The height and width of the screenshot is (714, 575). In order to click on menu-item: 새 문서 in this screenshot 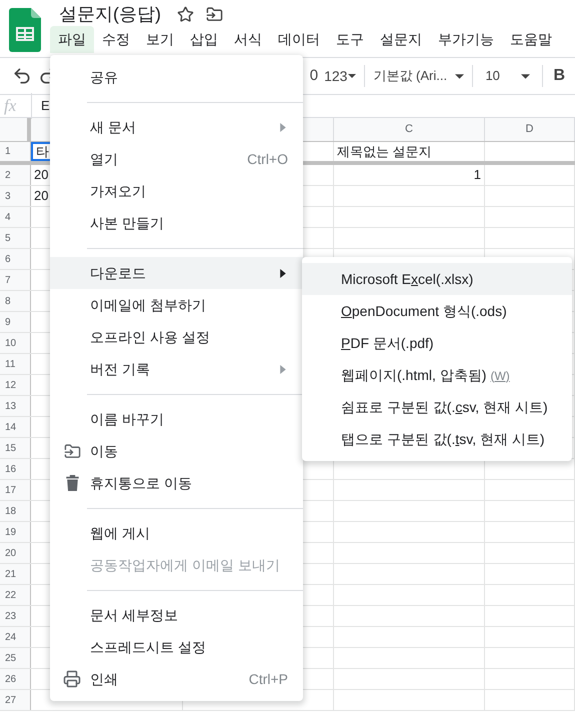, I will do `click(176, 127)`.